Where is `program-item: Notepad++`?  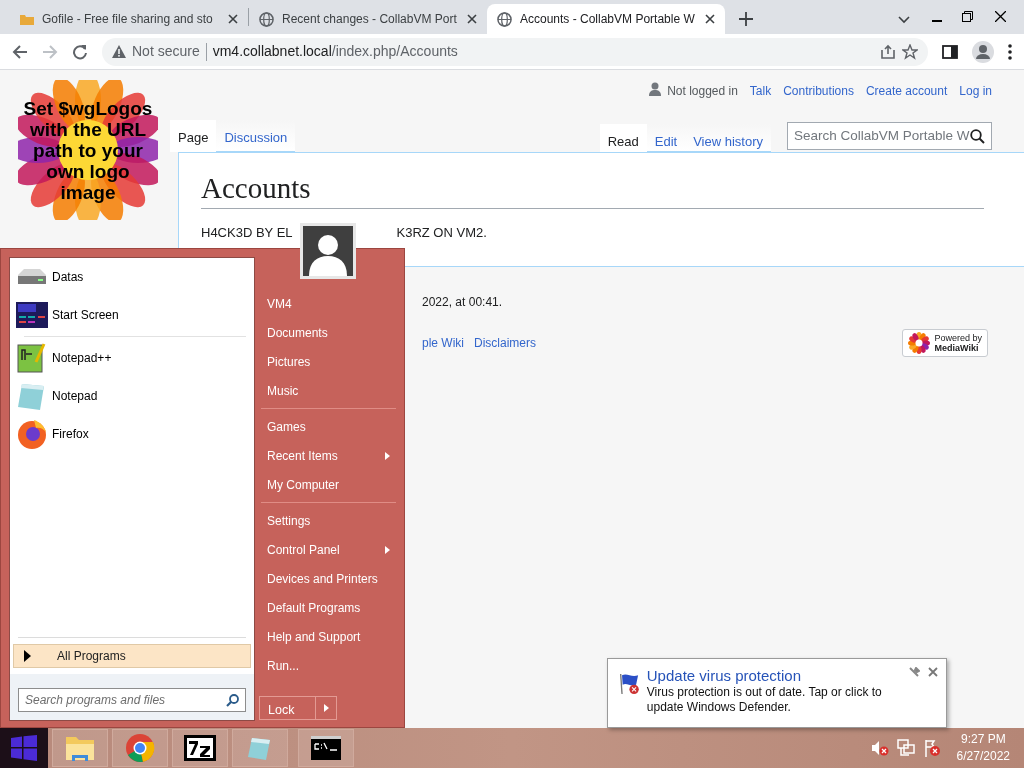
program-item: Notepad++ is located at coordinates (132, 358).